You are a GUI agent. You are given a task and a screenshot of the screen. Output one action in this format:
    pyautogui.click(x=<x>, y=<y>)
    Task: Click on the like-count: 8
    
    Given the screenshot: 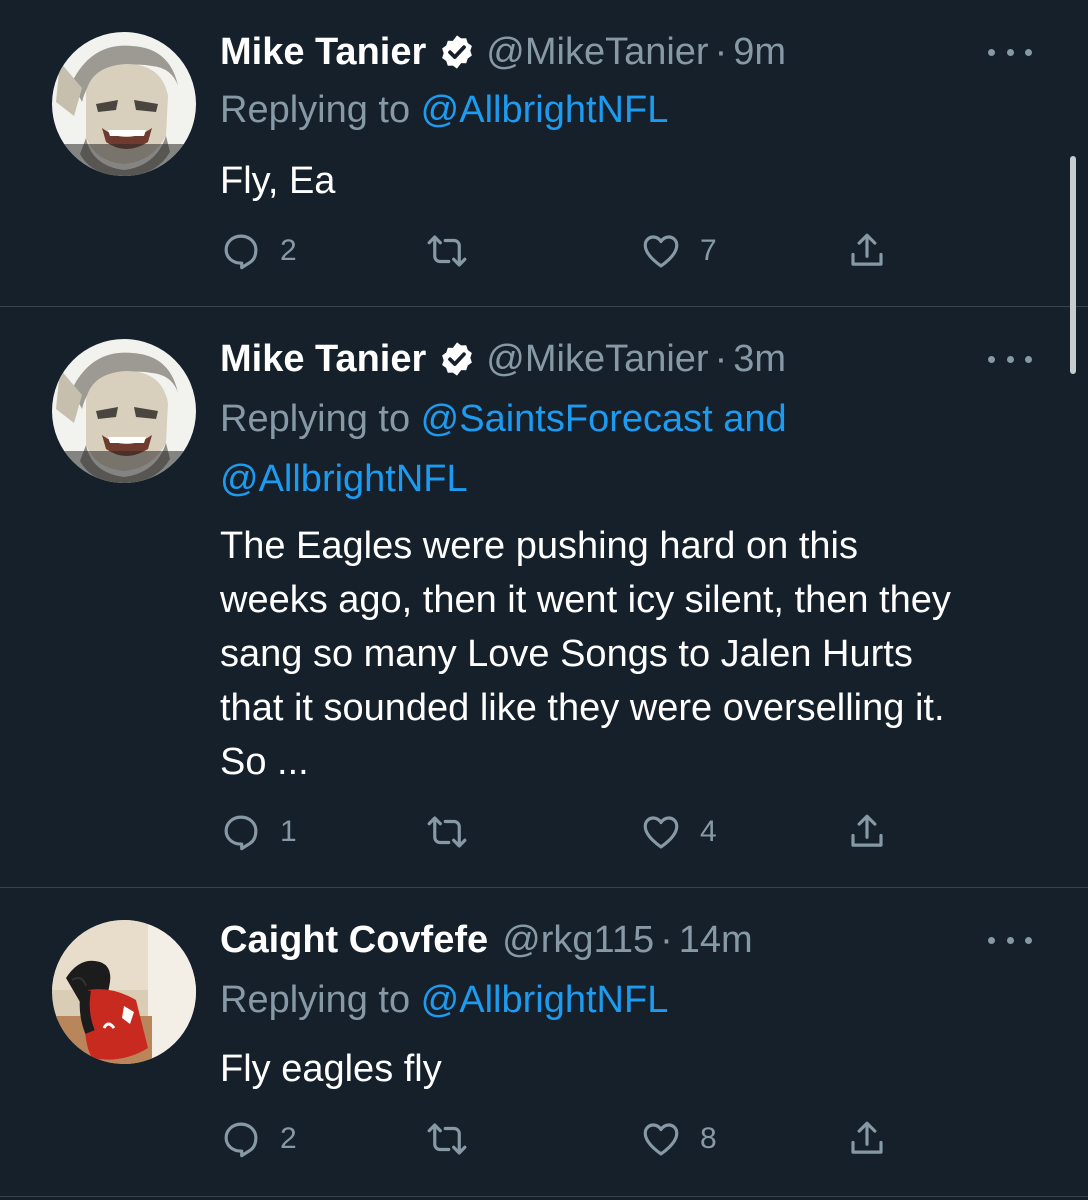 What is the action you would take?
    pyautogui.click(x=708, y=1138)
    